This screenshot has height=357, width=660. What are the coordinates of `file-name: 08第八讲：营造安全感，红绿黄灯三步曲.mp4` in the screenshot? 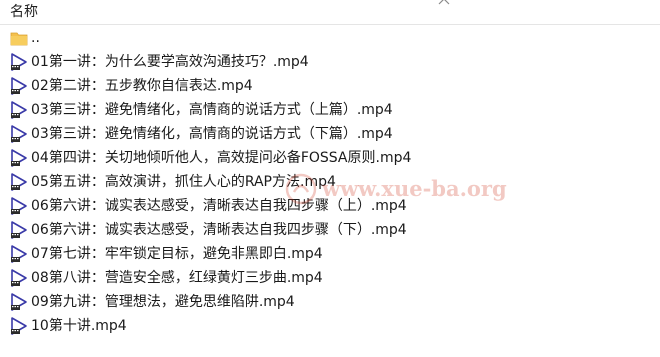 It's located at (177, 278).